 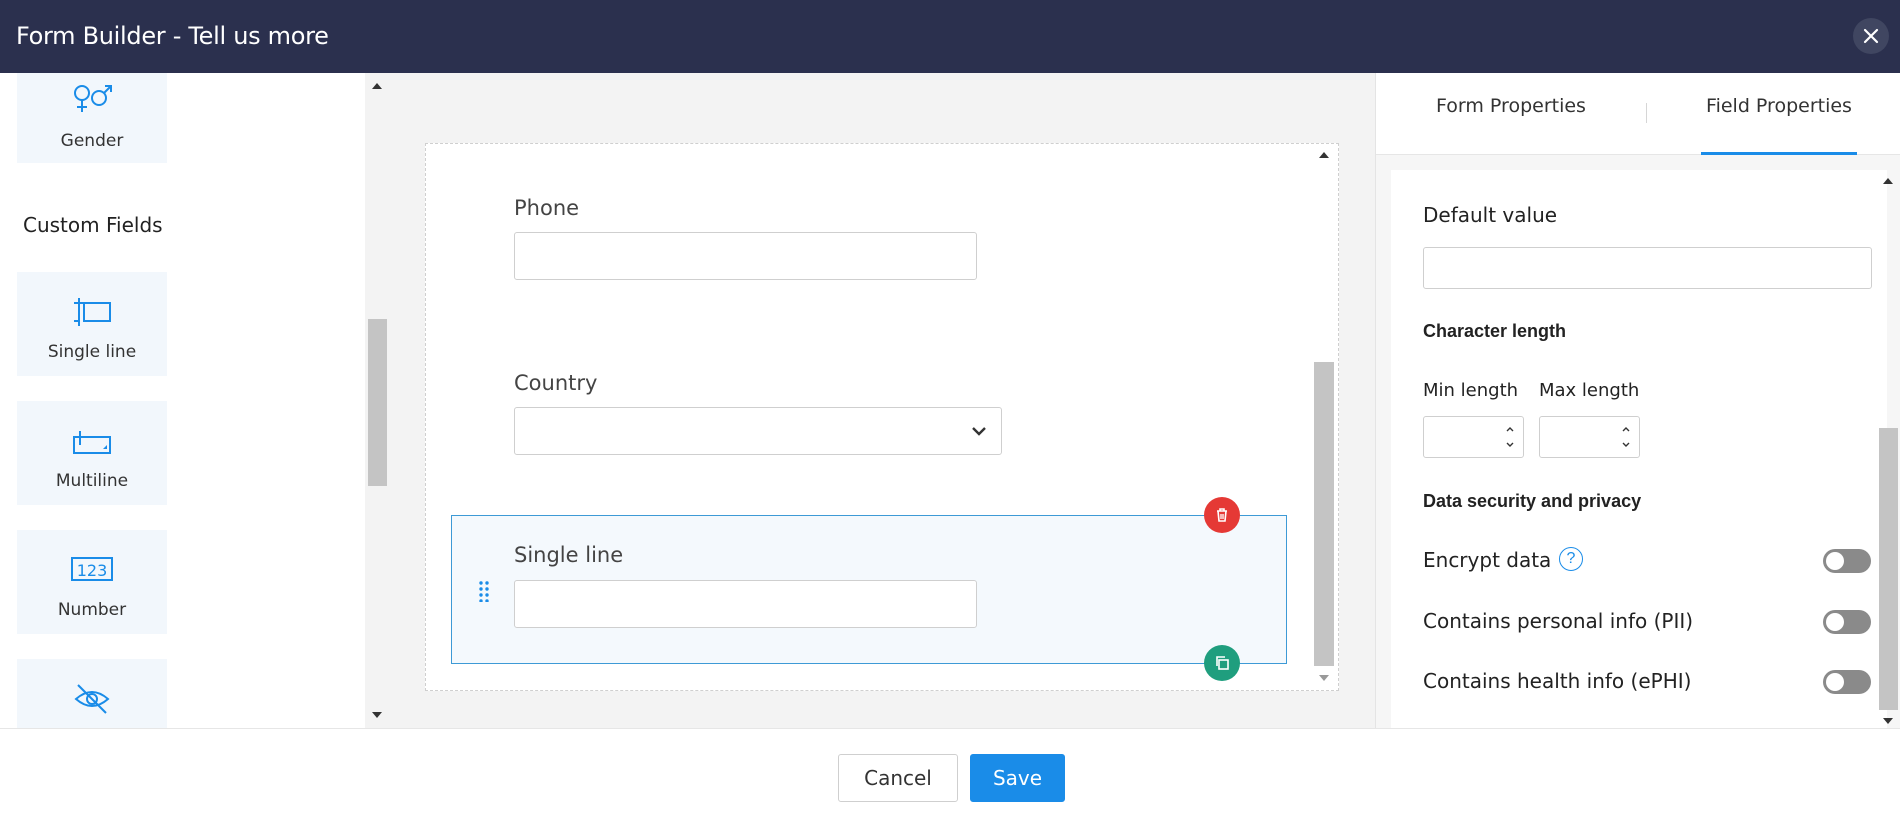 I want to click on window-title: Form Builder - Tell us more, so click(x=172, y=36).